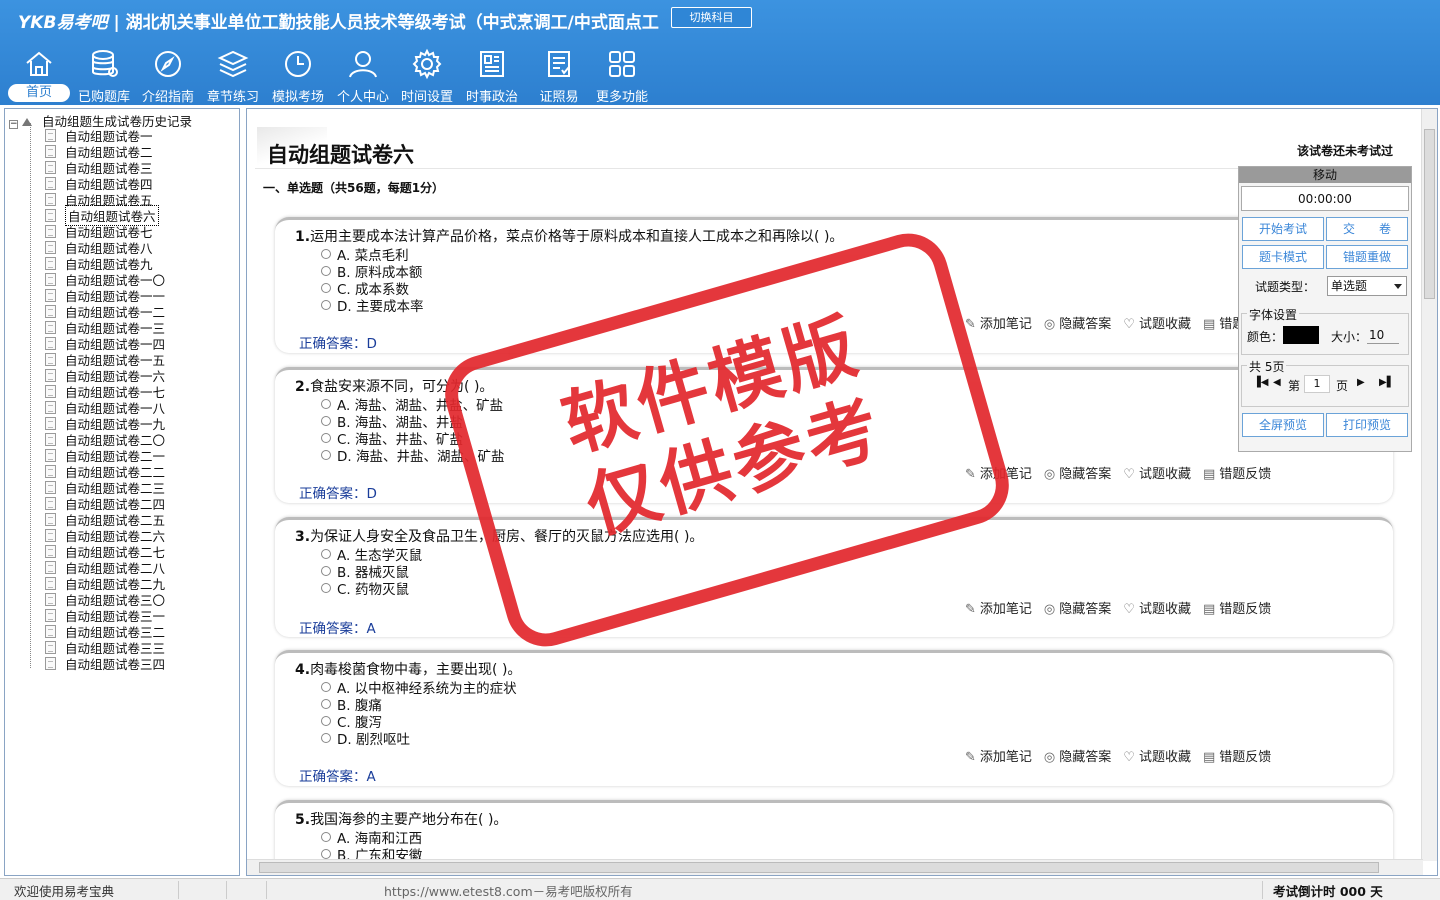 The image size is (1440, 900). Describe the element at coordinates (13, 124) in the screenshot. I see `collapse-icon: −` at that location.